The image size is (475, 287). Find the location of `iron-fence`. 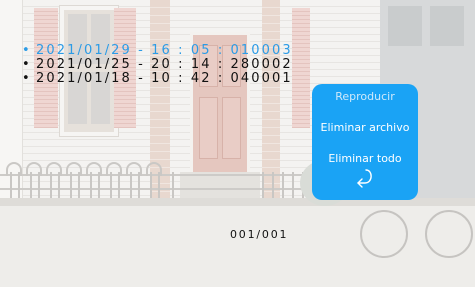

iron-fence is located at coordinates (155, 179).